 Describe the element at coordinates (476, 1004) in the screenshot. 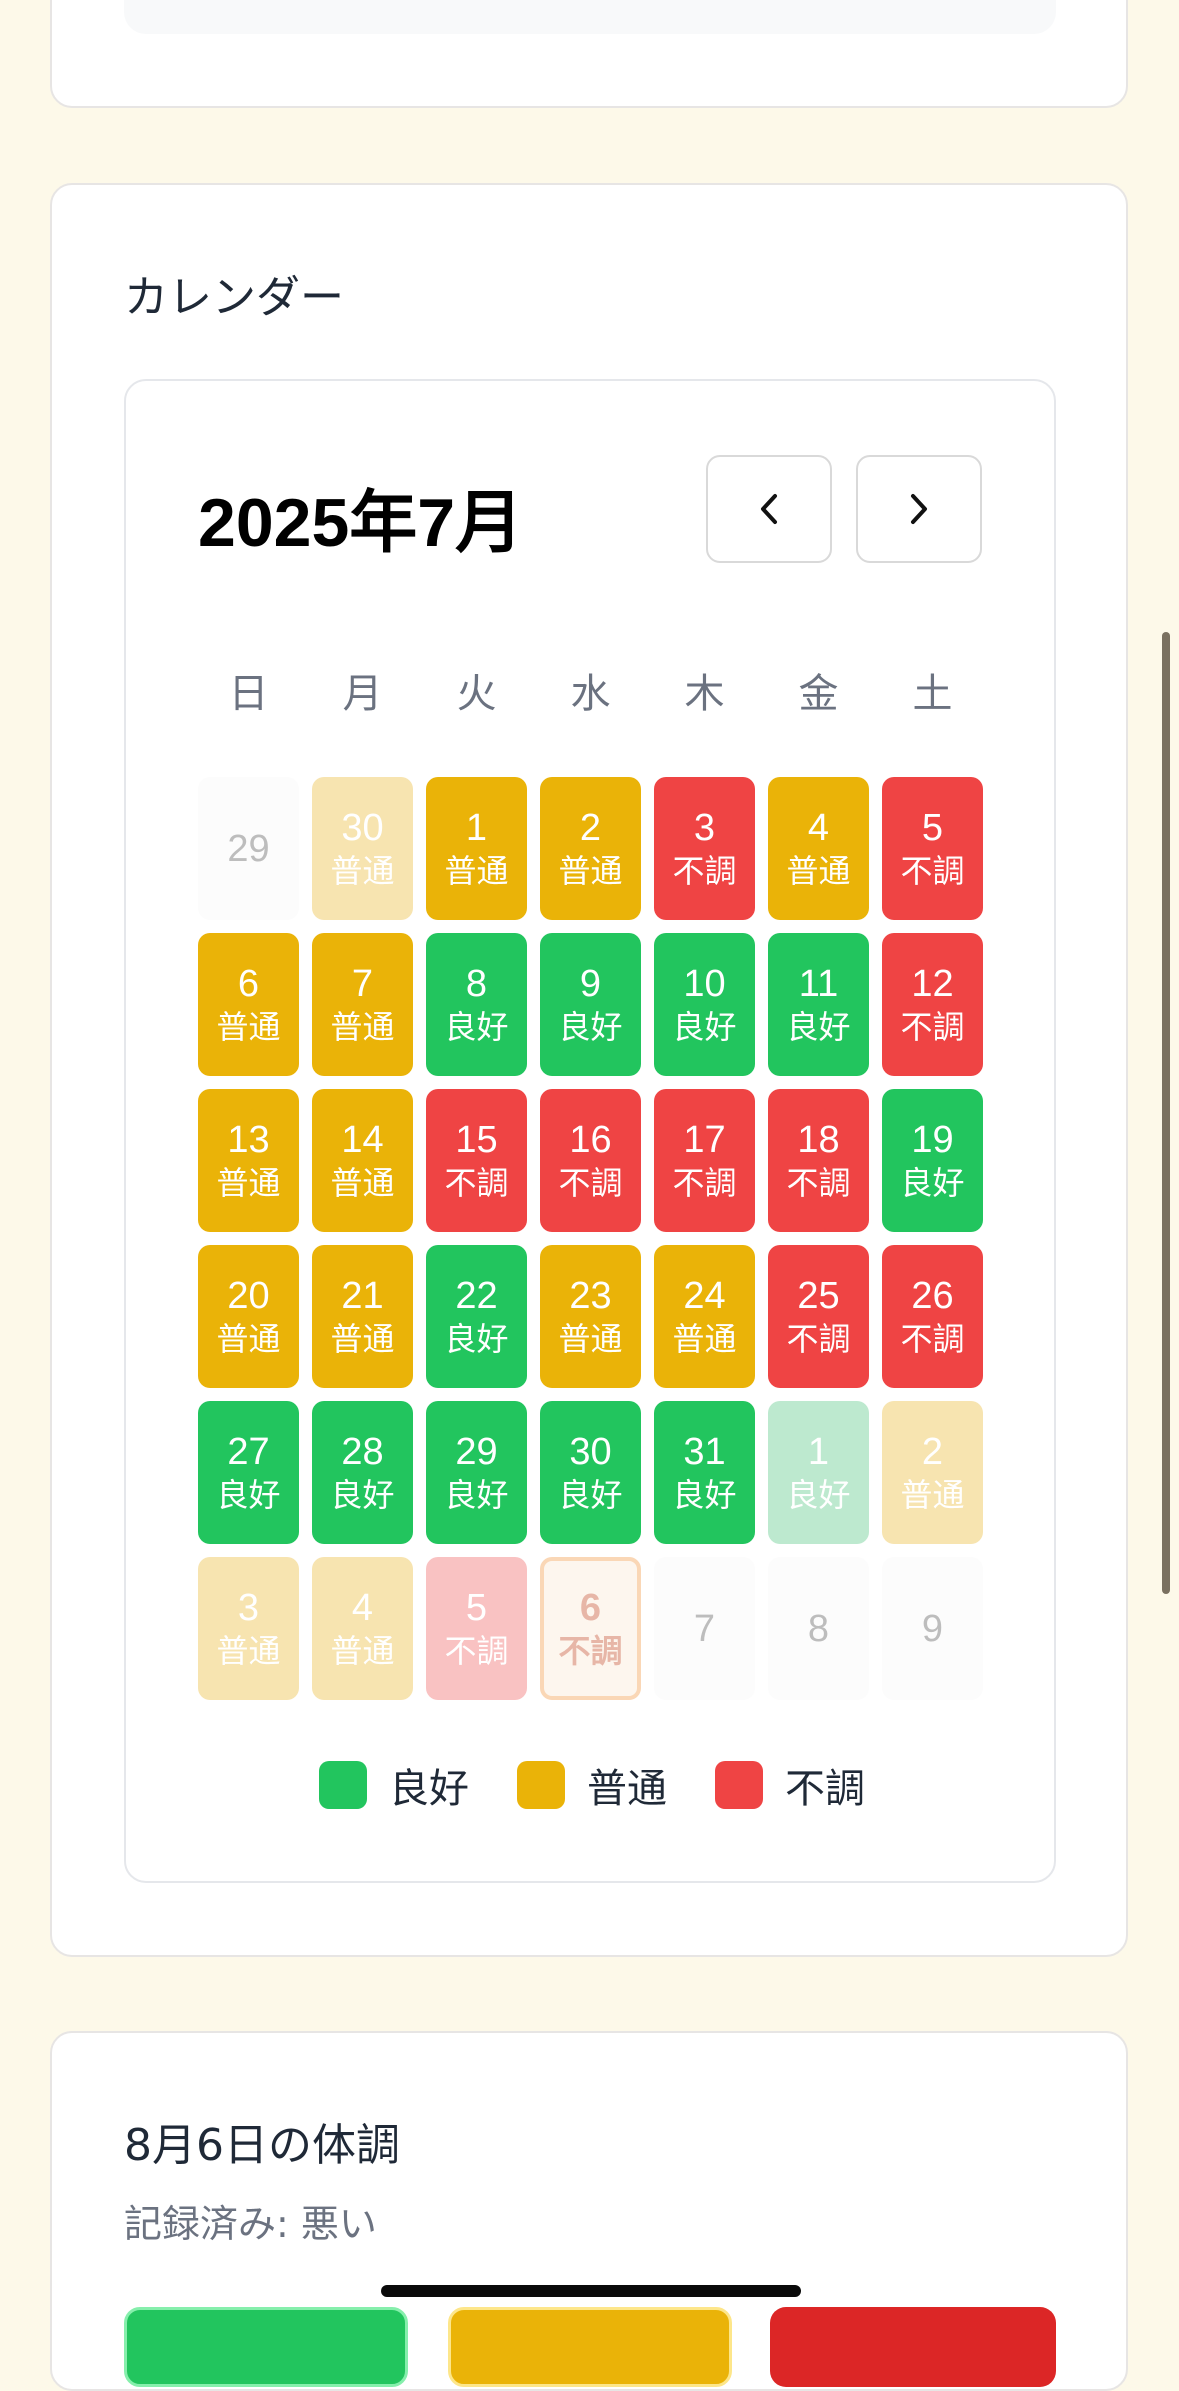

I see `calendar-day: 8 良好` at that location.